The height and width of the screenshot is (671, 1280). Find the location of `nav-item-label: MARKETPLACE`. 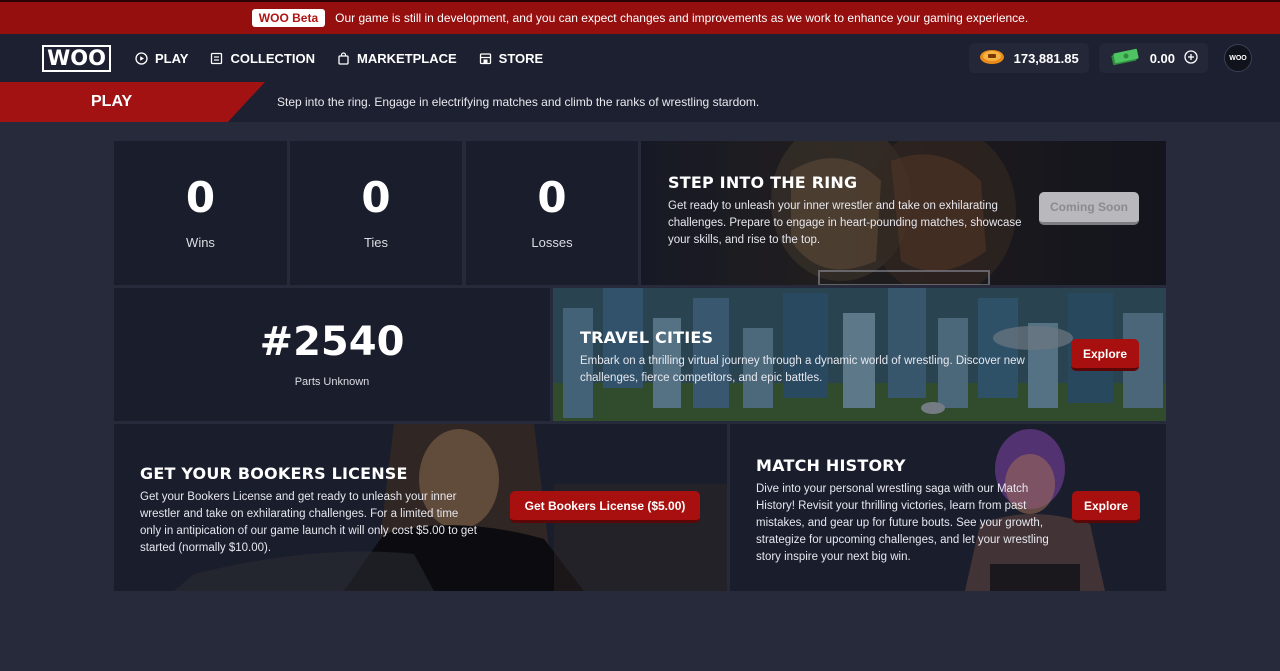

nav-item-label: MARKETPLACE is located at coordinates (406, 58).